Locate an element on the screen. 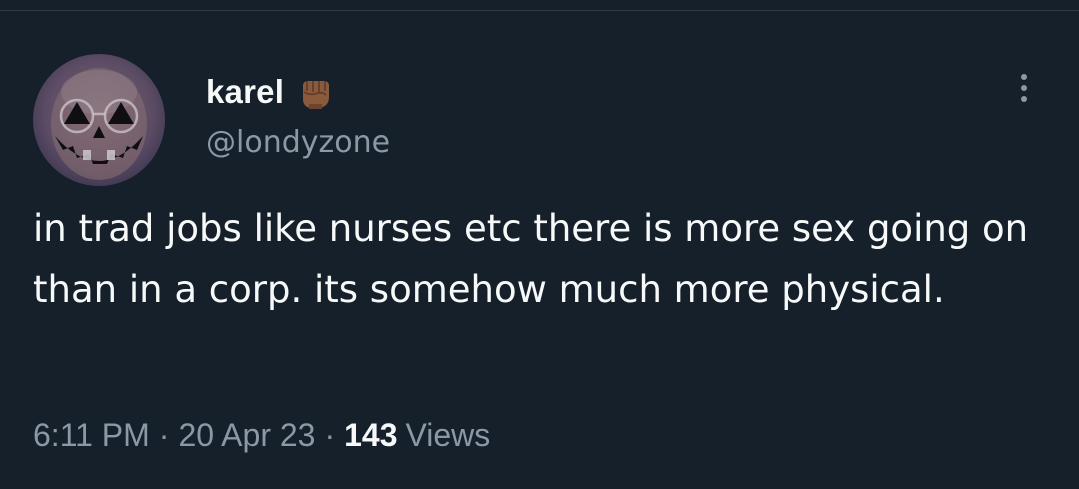 This screenshot has width=1079, height=489. author-name-row: karel is located at coordinates (270, 92).